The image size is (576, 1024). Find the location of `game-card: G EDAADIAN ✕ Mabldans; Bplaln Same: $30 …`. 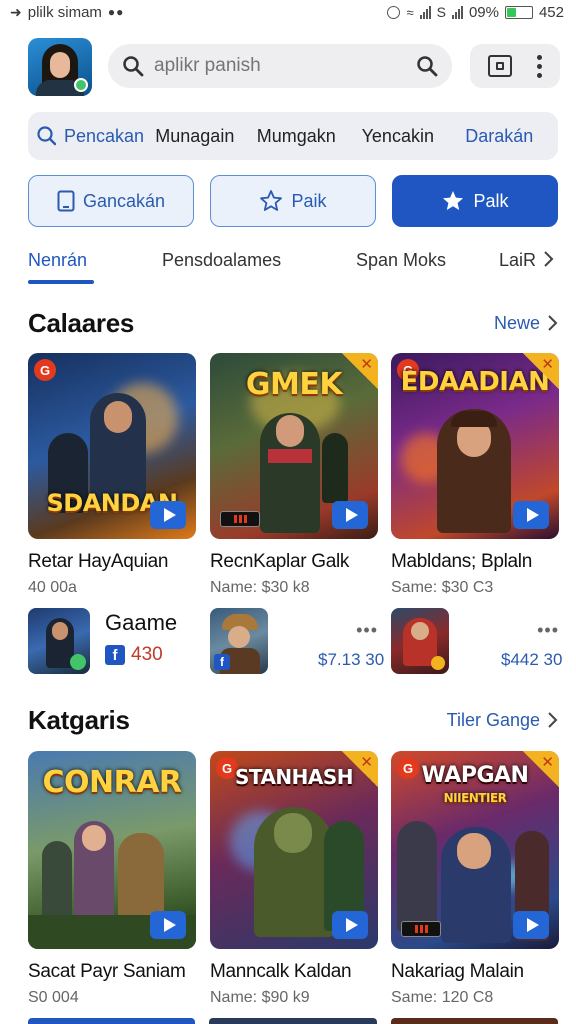

game-card: G EDAADIAN ✕ Mabldans; Bplaln Same: $30 … is located at coordinates (475, 475).